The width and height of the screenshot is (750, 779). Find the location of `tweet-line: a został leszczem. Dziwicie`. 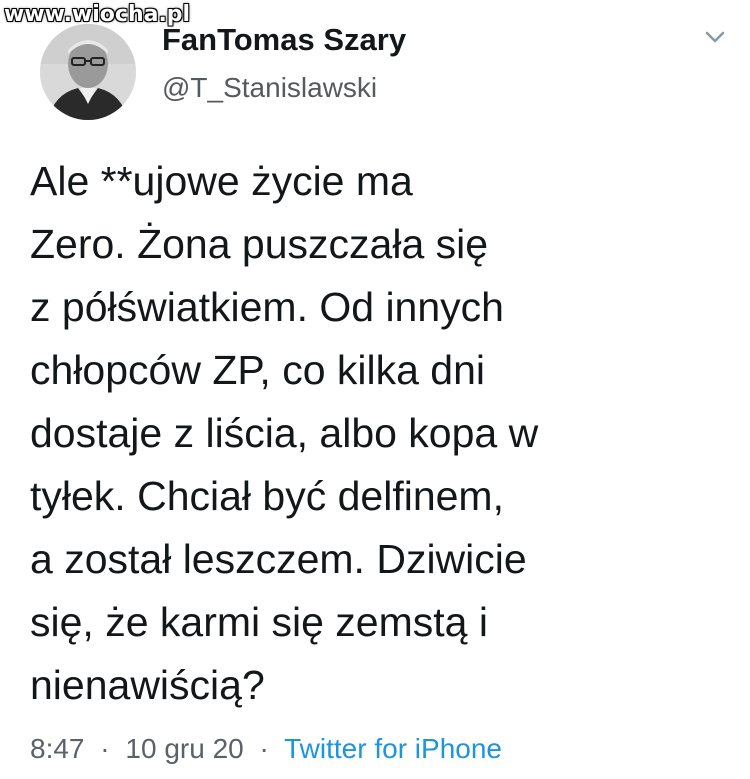

tweet-line: a został leszczem. Dziwicie is located at coordinates (278, 559).